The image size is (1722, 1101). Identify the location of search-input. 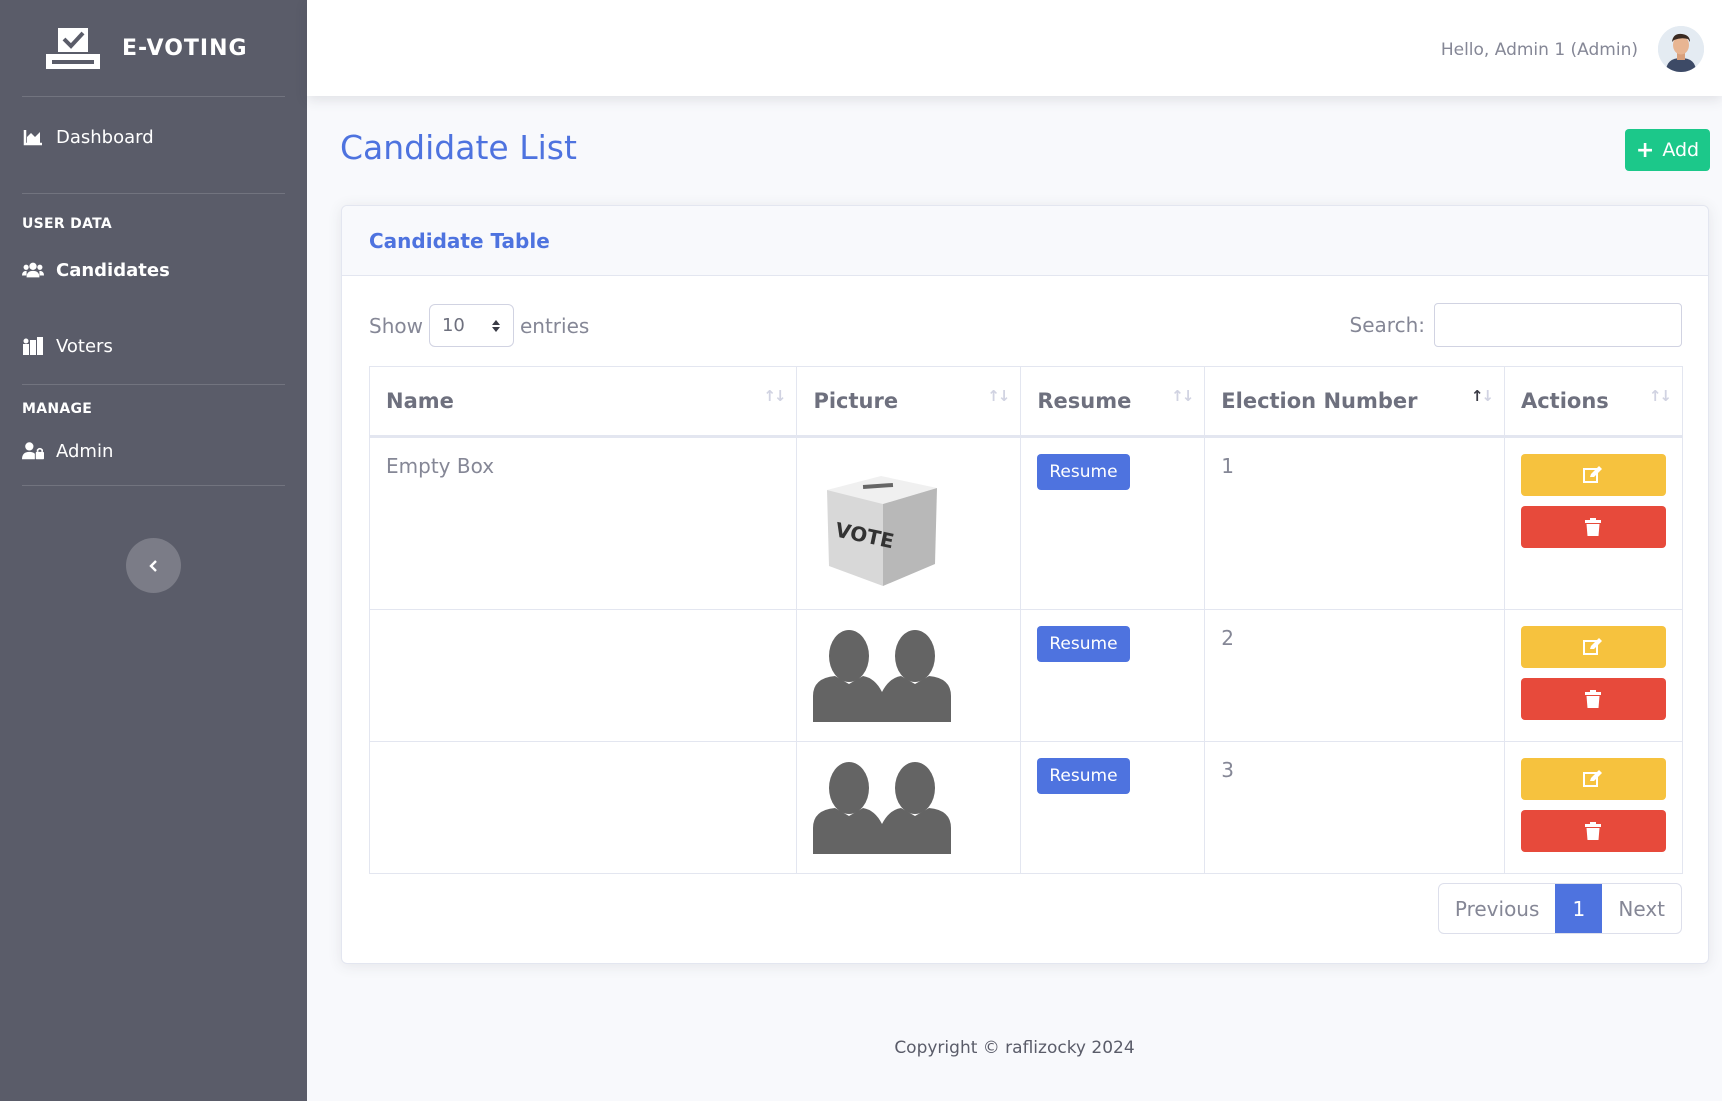
(1558, 325).